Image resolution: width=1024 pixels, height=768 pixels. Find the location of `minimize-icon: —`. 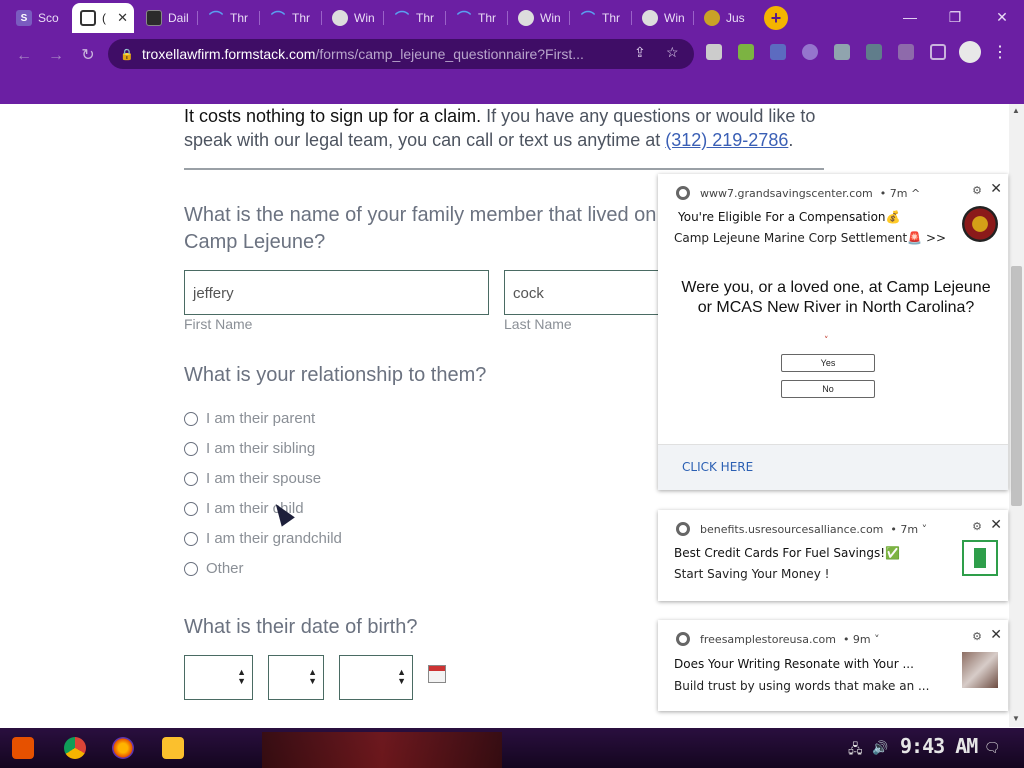

minimize-icon: — is located at coordinates (910, 17).